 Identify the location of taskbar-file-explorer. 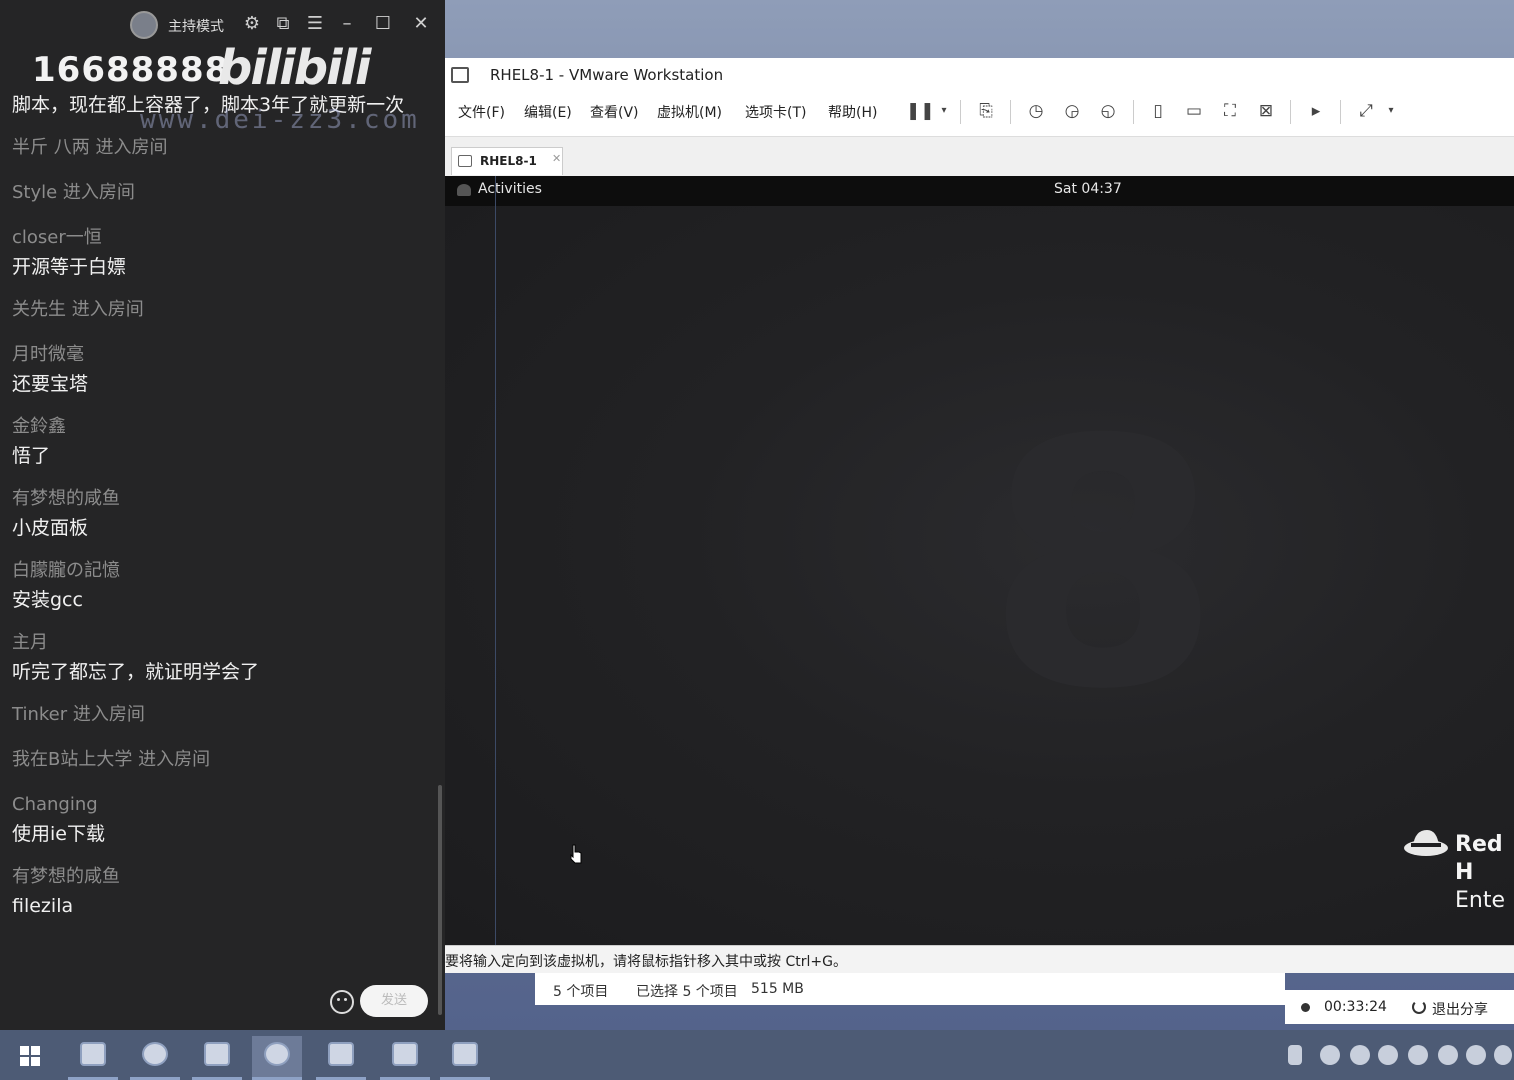
(93, 1058).